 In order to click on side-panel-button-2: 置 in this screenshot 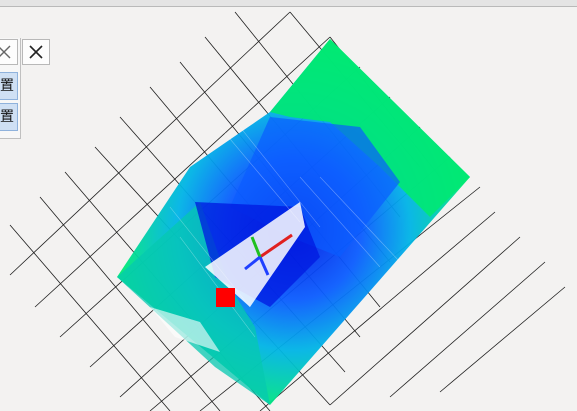, I will do `click(9, 117)`.